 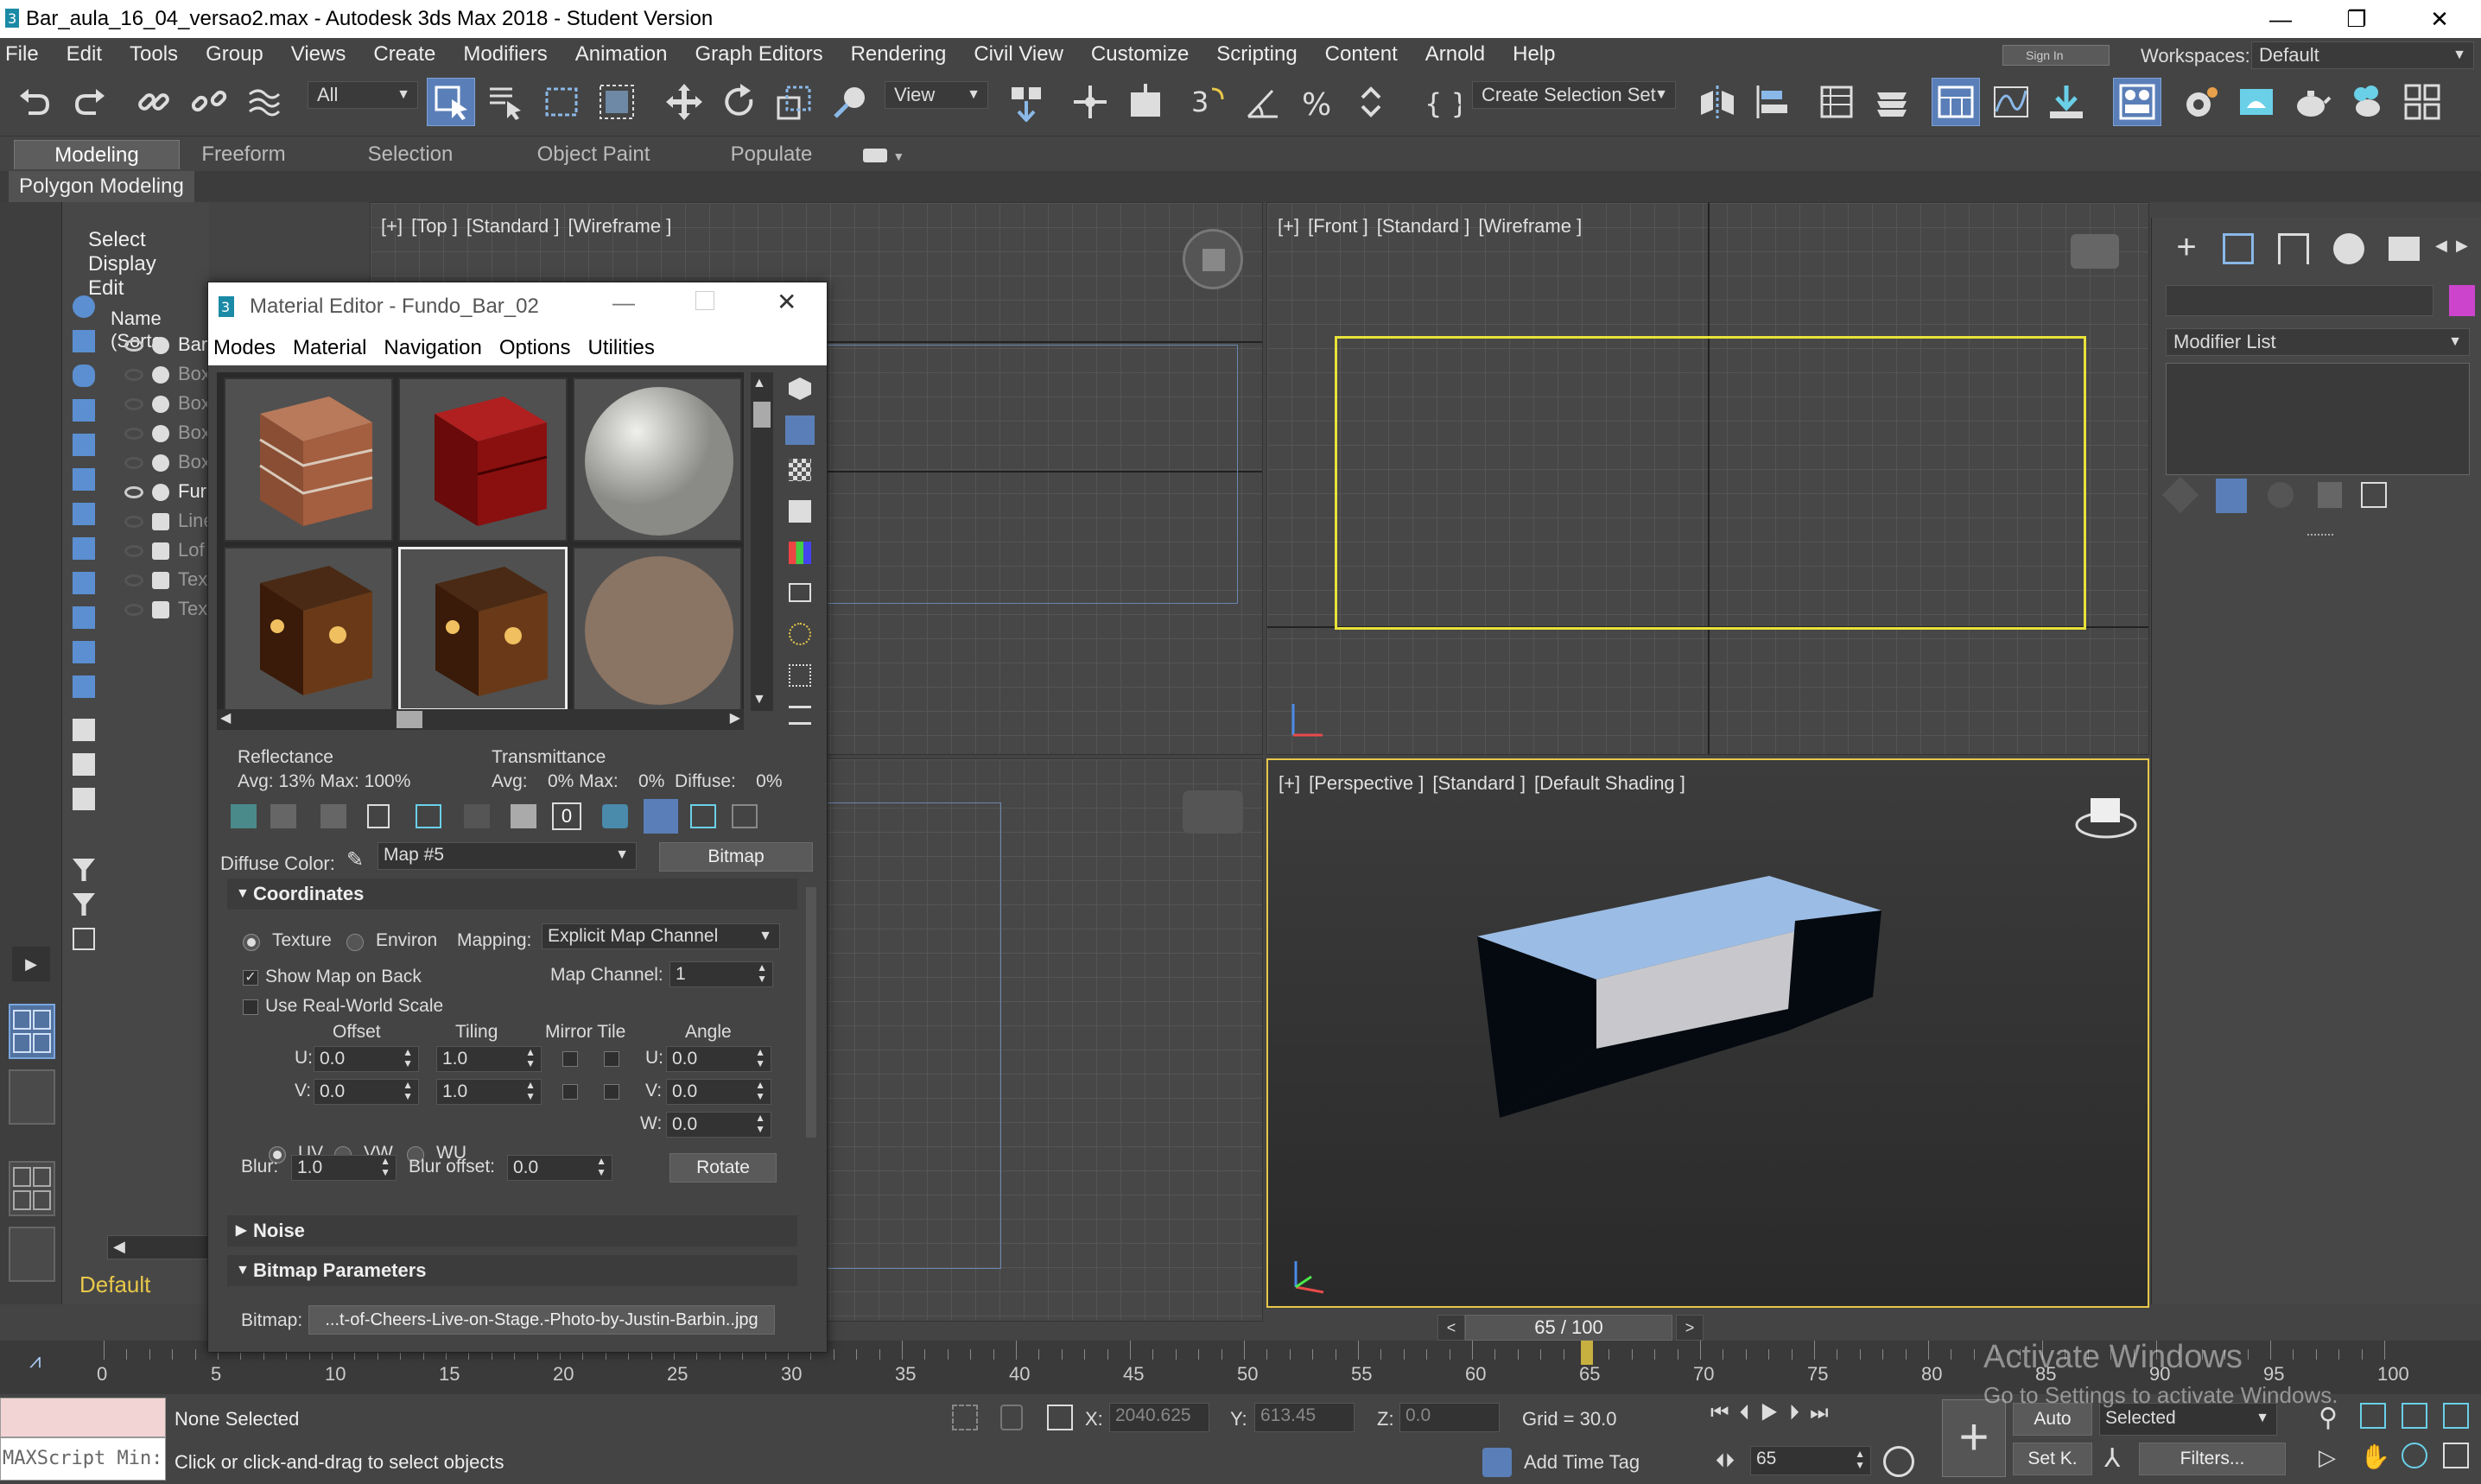 What do you see at coordinates (264, 102) in the screenshot?
I see `bind-space-warp-button` at bounding box center [264, 102].